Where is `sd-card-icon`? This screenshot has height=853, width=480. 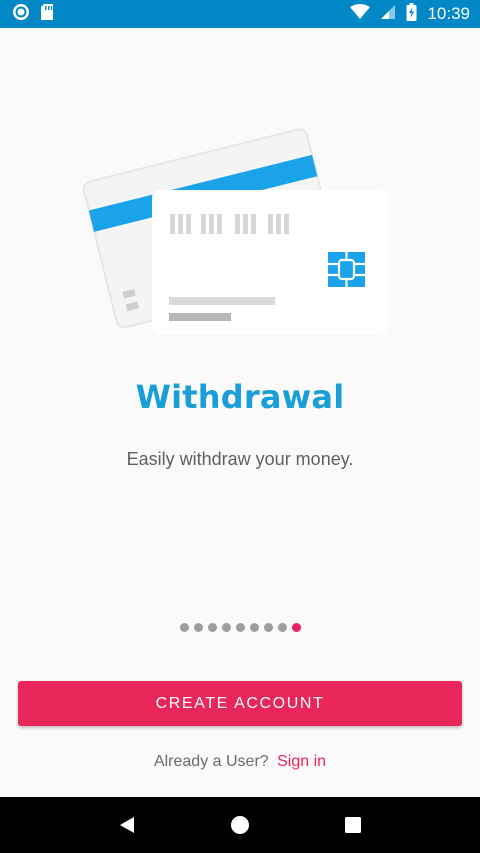 sd-card-icon is located at coordinates (47, 14).